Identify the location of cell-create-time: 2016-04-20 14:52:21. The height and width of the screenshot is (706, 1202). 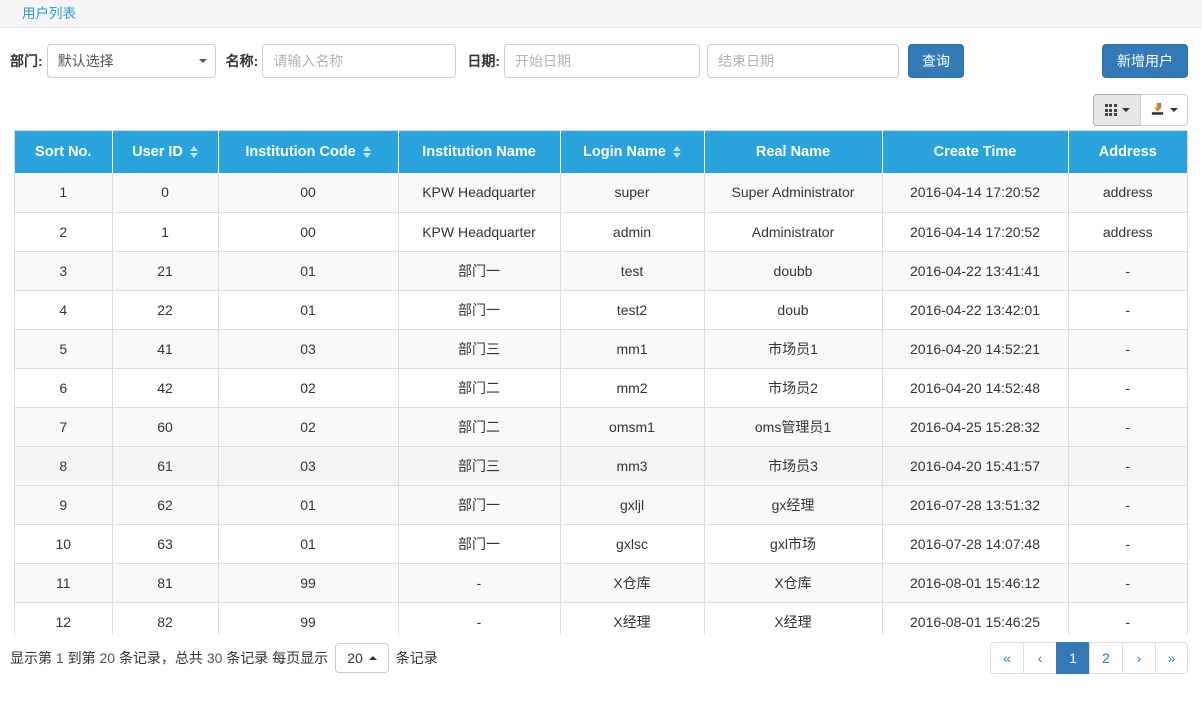
(975, 349).